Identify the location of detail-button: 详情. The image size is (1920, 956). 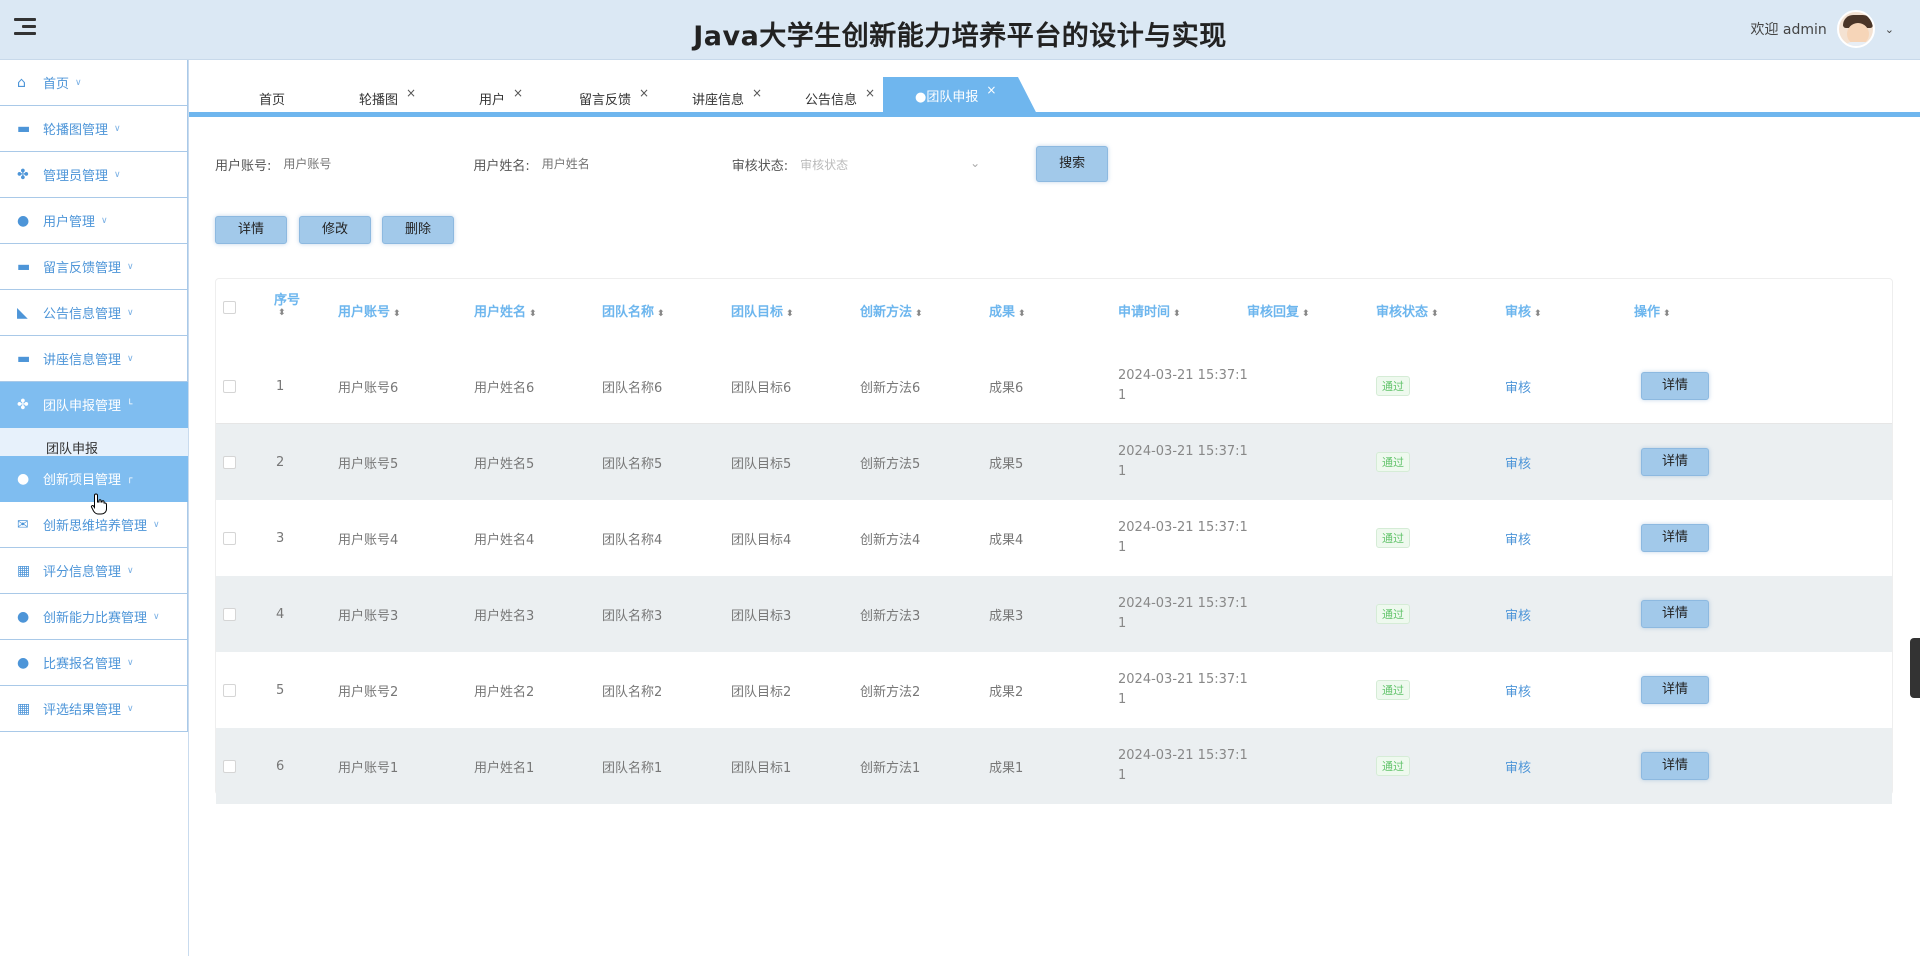
(251, 230).